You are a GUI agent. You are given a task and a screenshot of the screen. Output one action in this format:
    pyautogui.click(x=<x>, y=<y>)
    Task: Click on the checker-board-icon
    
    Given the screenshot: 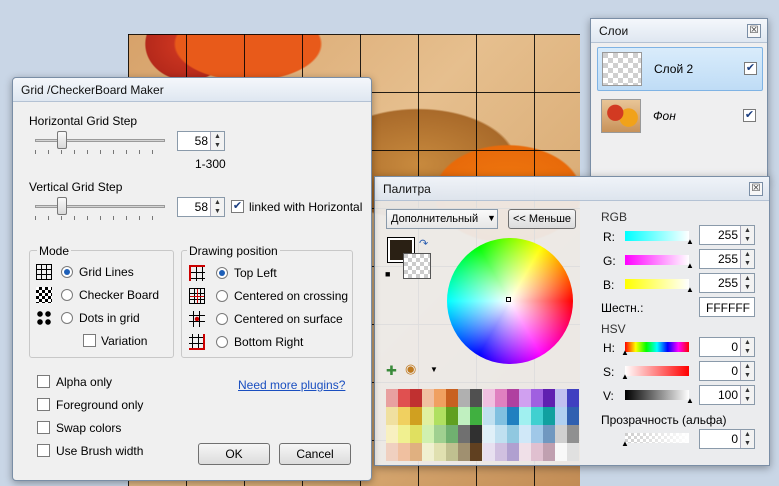 What is the action you would take?
    pyautogui.click(x=44, y=295)
    